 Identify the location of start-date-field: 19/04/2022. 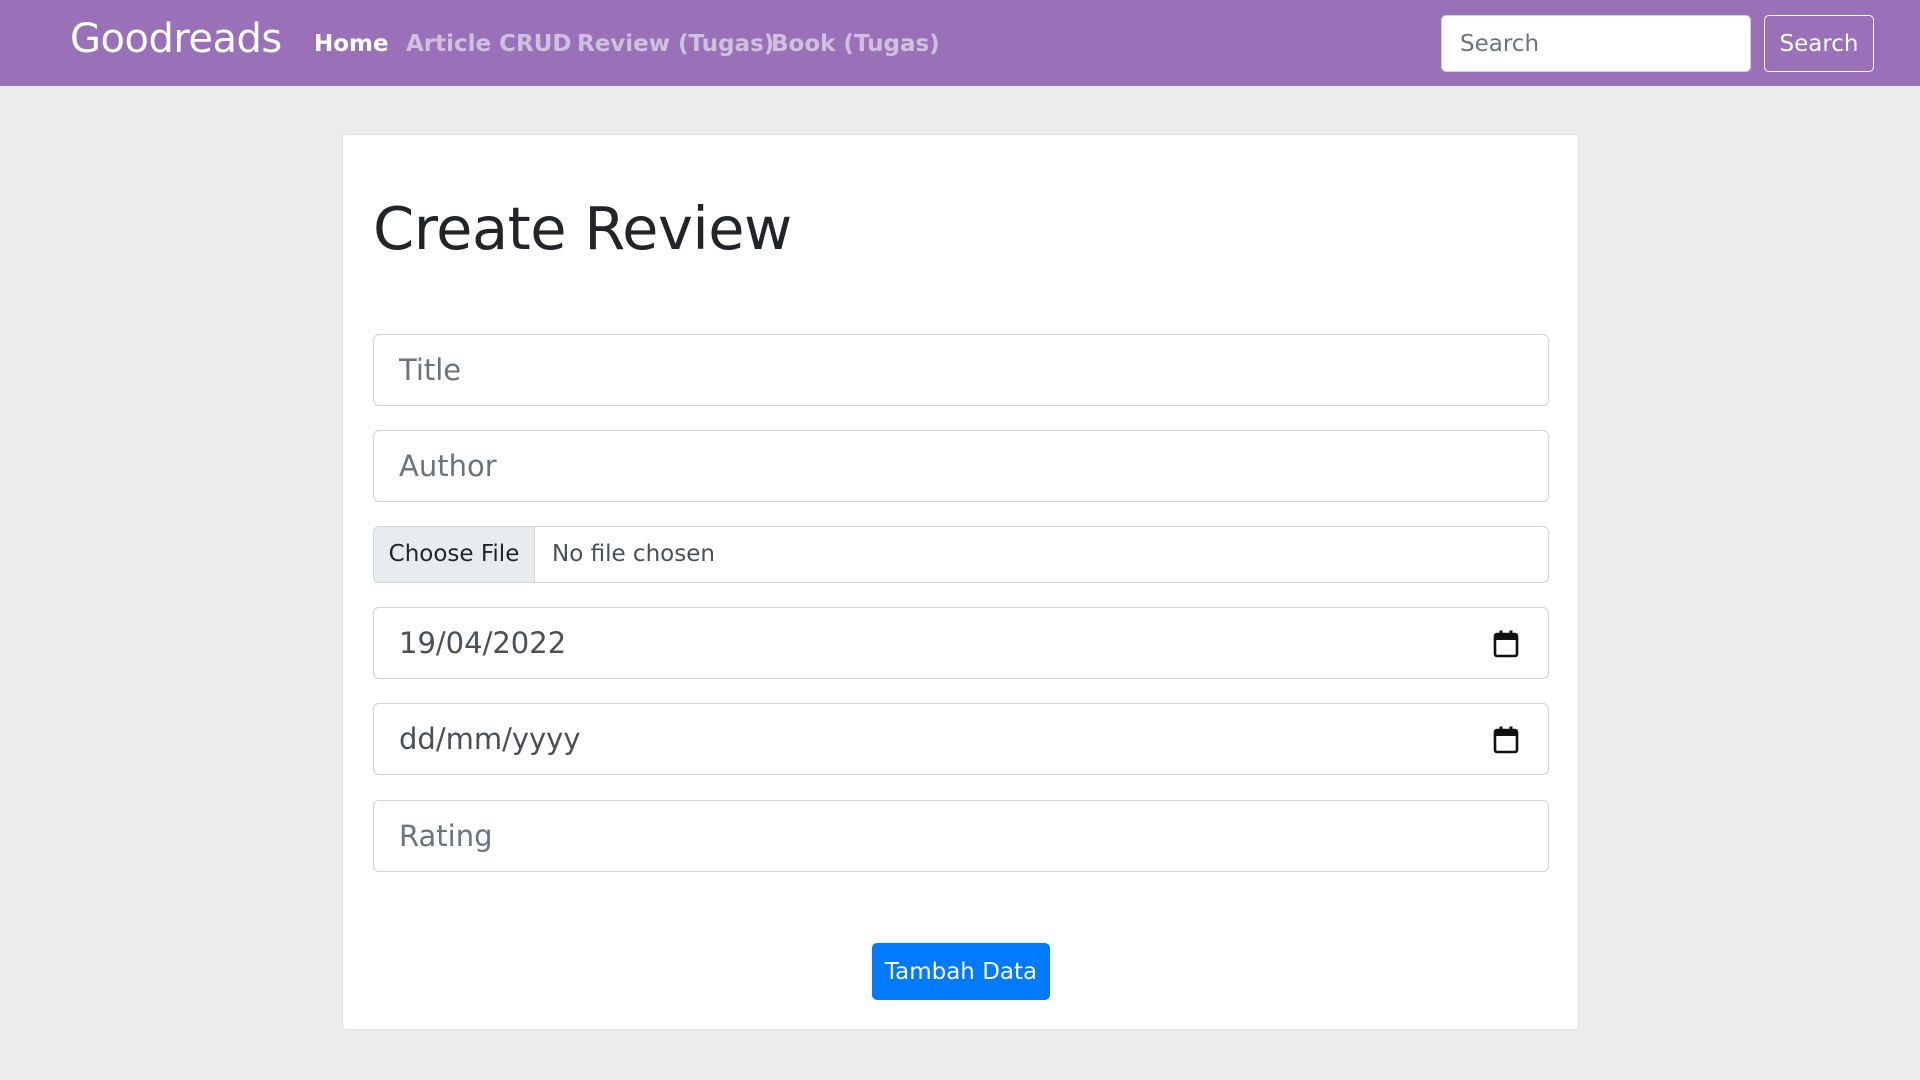
(961, 643).